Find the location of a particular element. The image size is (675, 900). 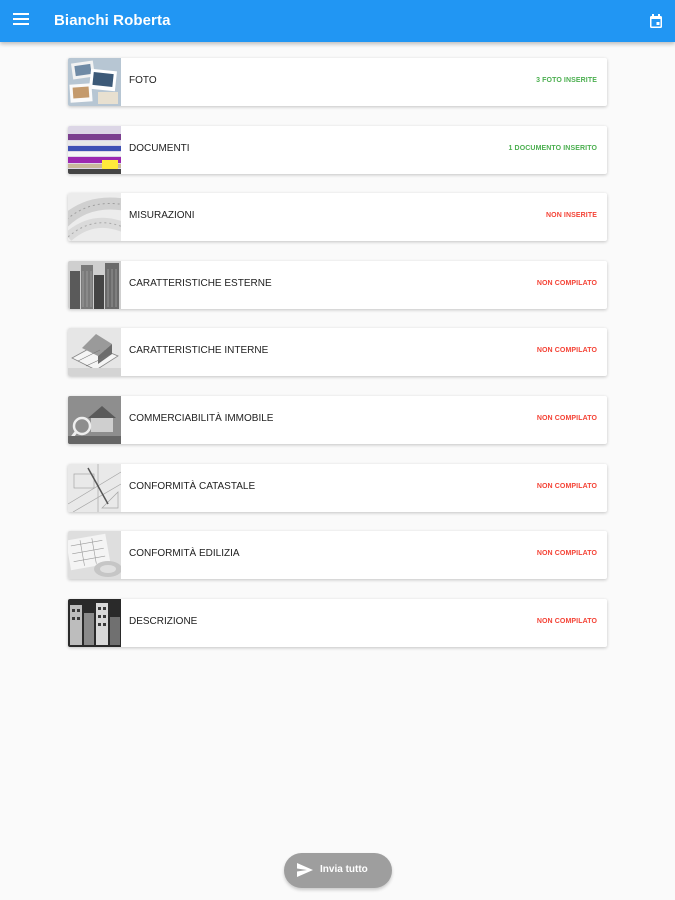

buildings-thumbnail is located at coordinates (94, 284).